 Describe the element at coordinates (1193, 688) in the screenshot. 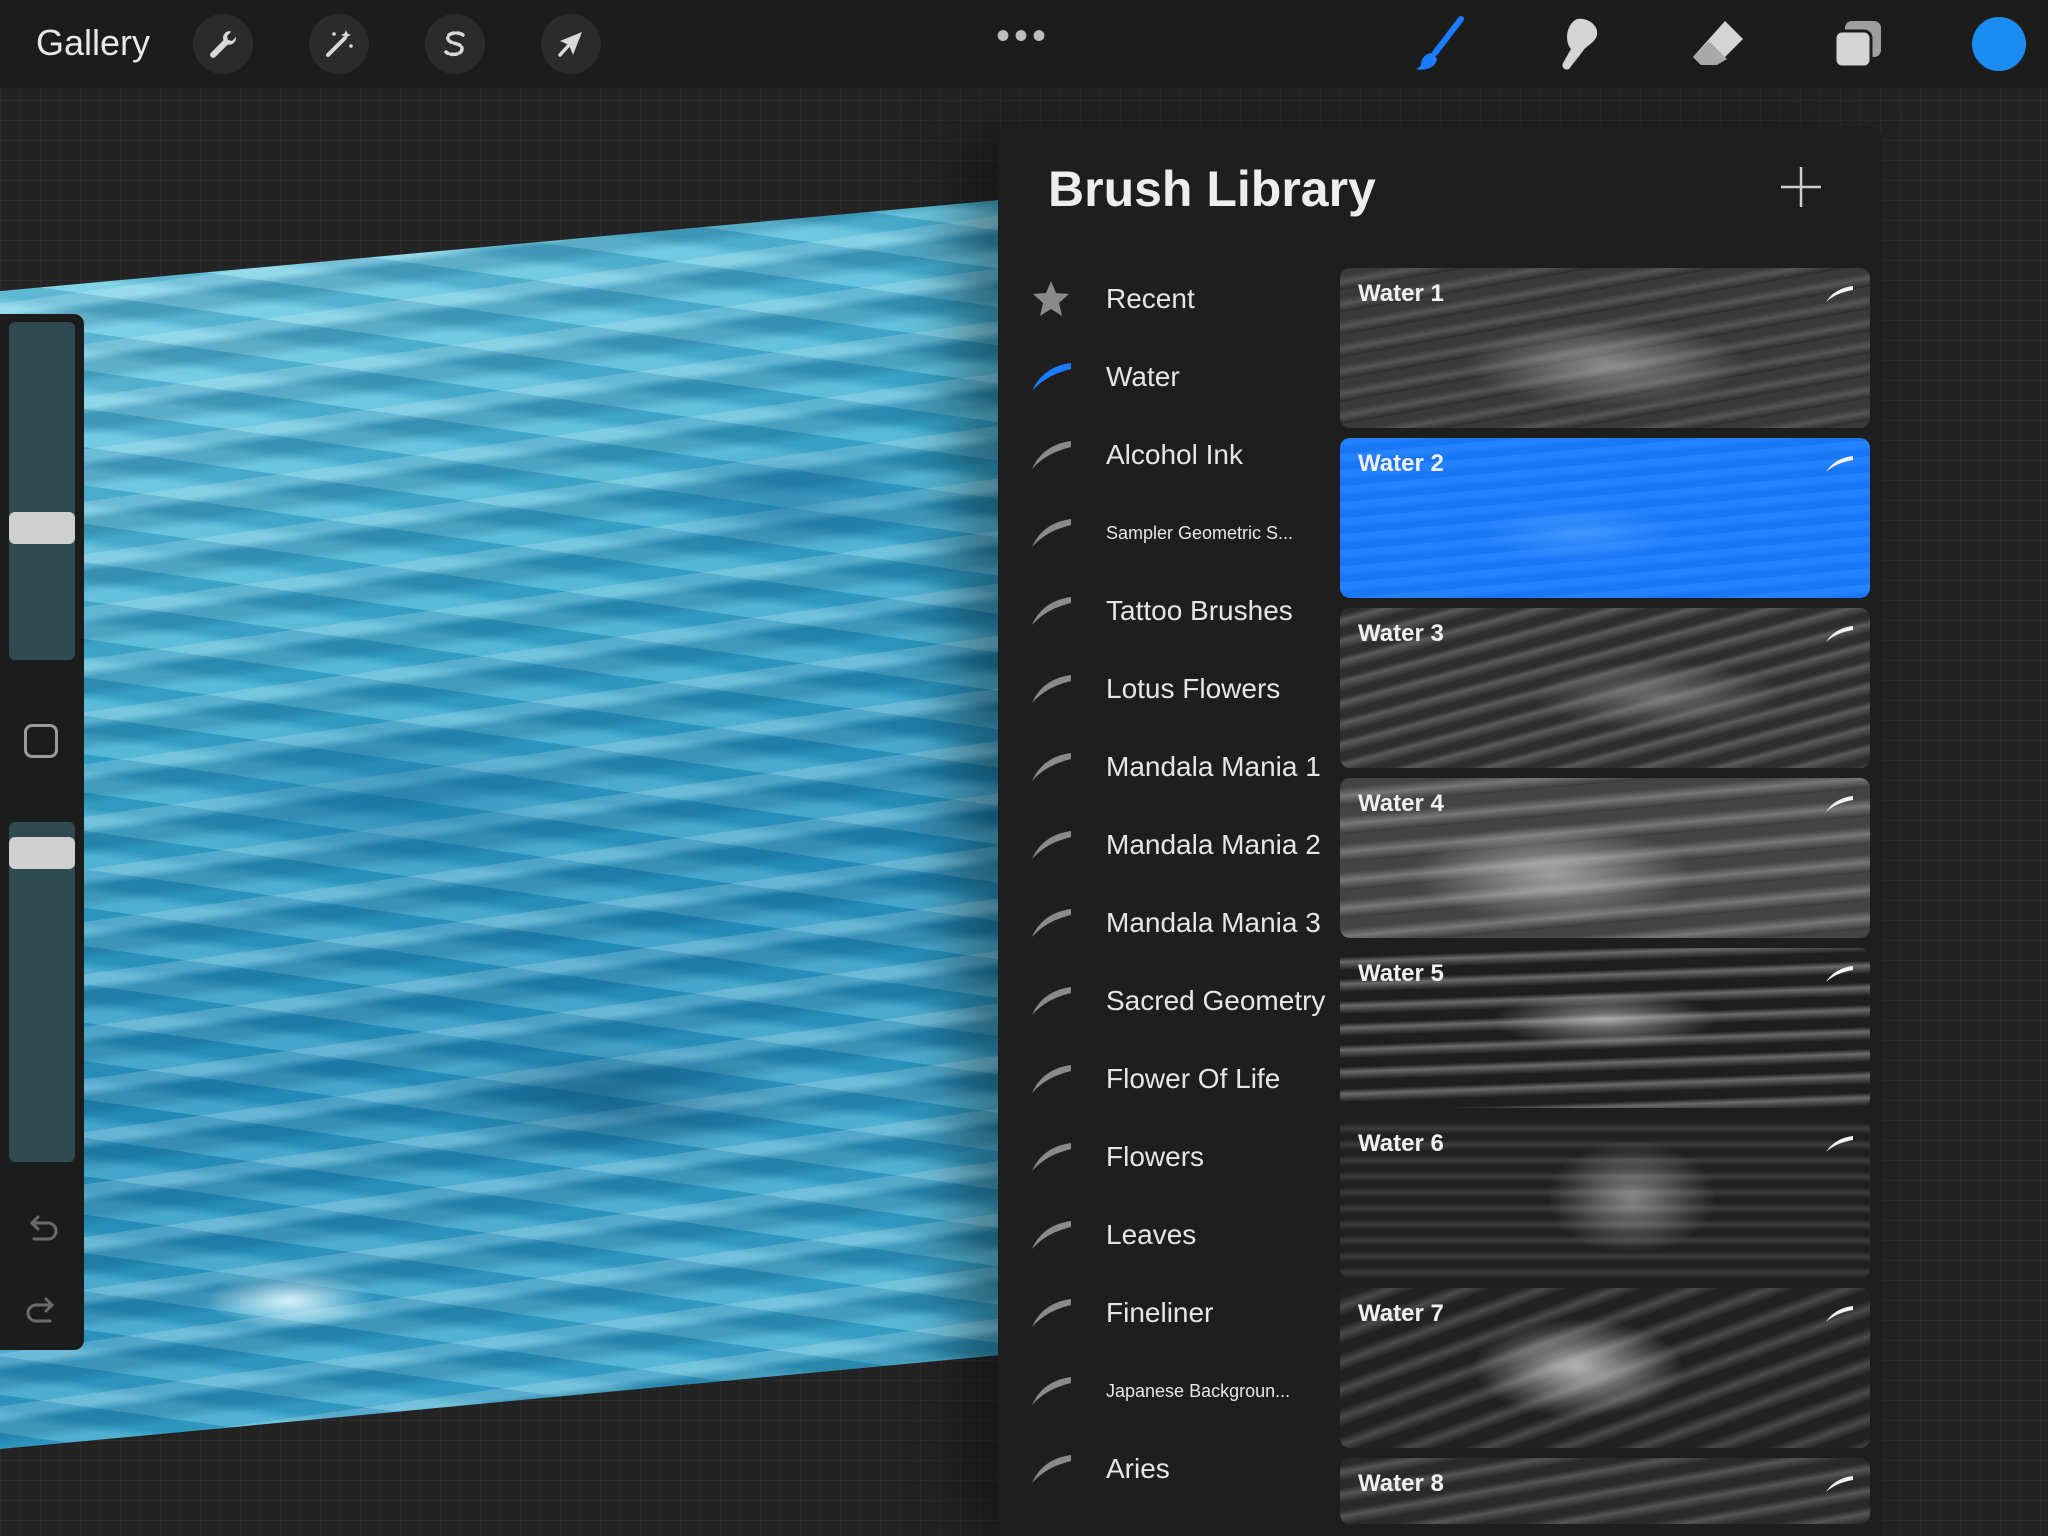

I see `brush-set-label: Lotus Flowers` at that location.